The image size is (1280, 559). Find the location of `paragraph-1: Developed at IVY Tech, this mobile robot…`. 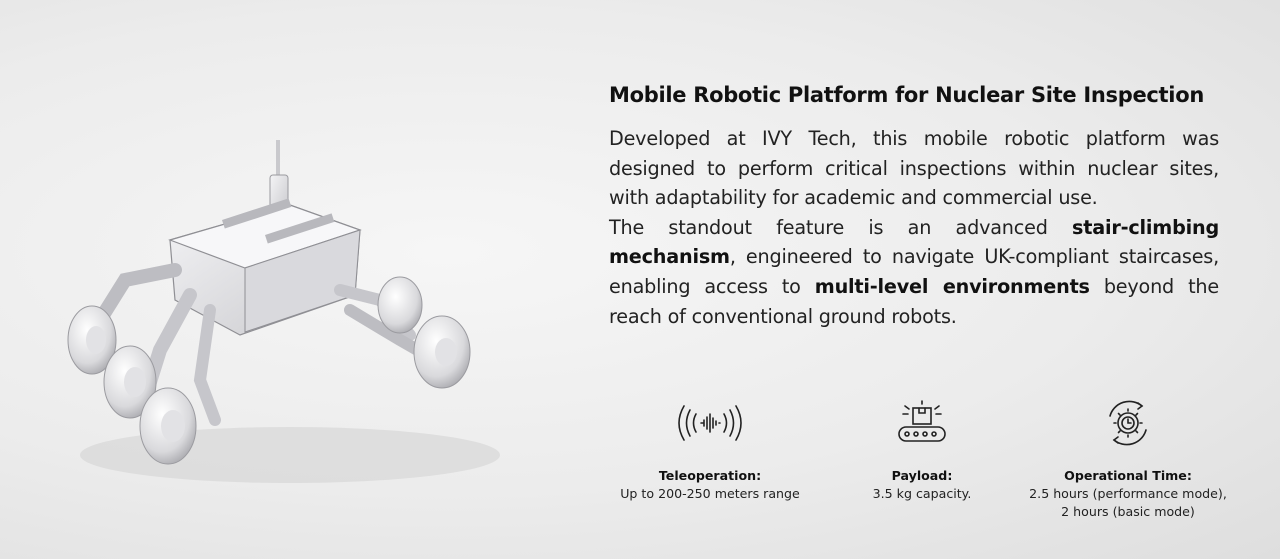

paragraph-1: Developed at IVY Tech, this mobile robot… is located at coordinates (914, 168).